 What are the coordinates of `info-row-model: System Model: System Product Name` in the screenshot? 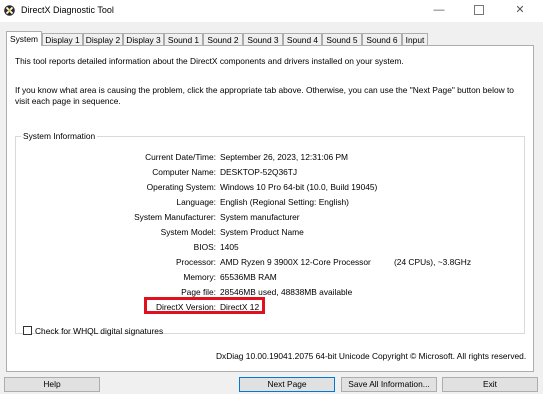 It's located at (271, 232).